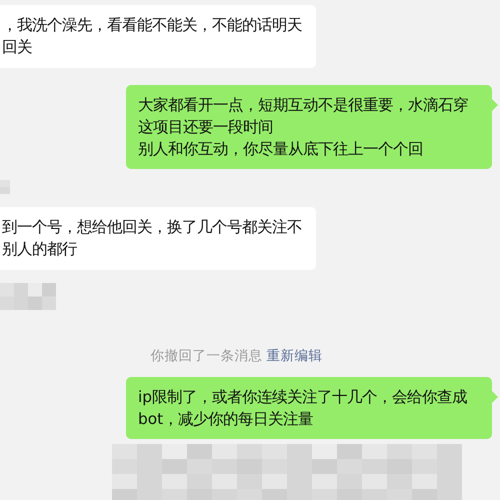 This screenshot has width=500, height=500. Describe the element at coordinates (158, 238) in the screenshot. I see `message-bubble: 到一个号，想给他回关，换了几个号都关注不别人的都行` at that location.